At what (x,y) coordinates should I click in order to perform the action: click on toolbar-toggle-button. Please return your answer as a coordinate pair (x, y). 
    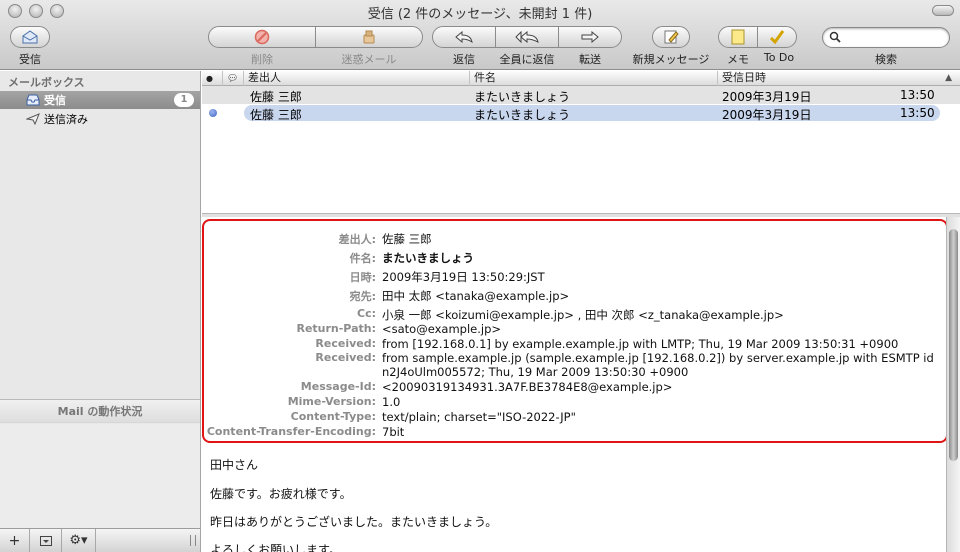
    Looking at the image, I should click on (943, 10).